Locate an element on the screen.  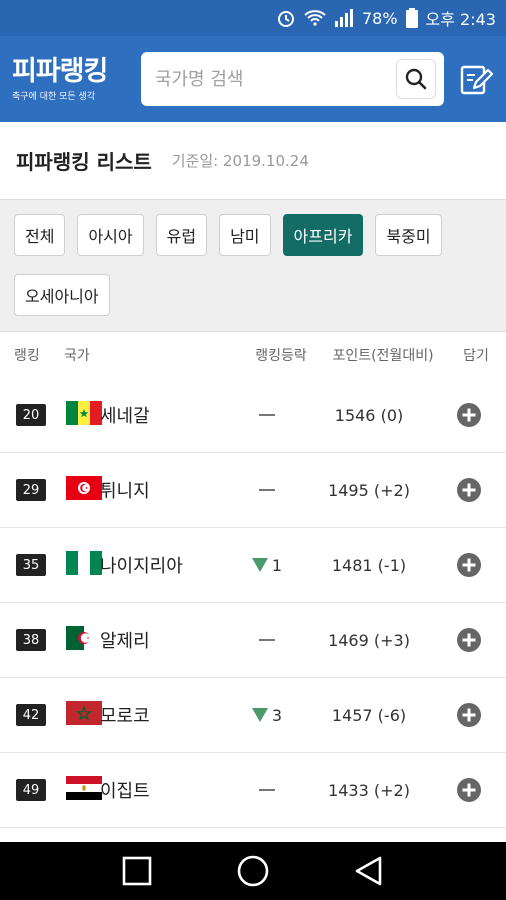
battery-percent: 78% is located at coordinates (379, 18).